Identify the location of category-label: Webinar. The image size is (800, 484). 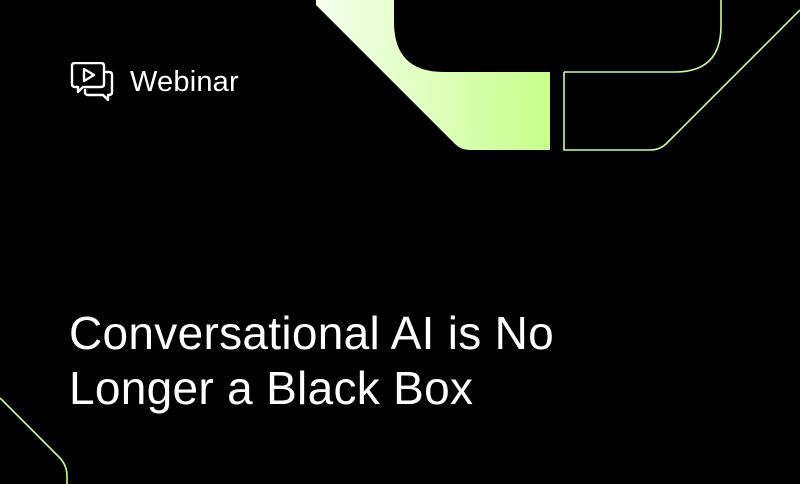
(154, 82).